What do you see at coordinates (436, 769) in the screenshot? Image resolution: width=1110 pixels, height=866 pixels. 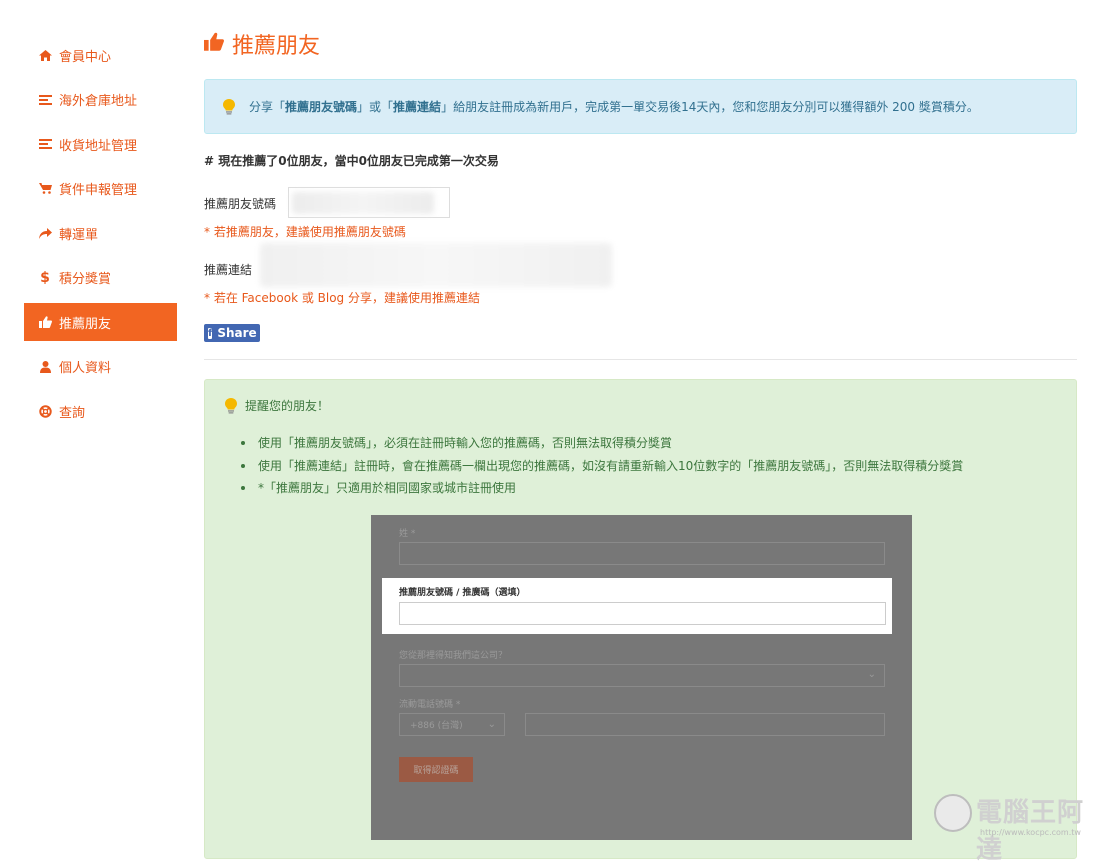 I see `get-otp-button: 取得認證碼` at bounding box center [436, 769].